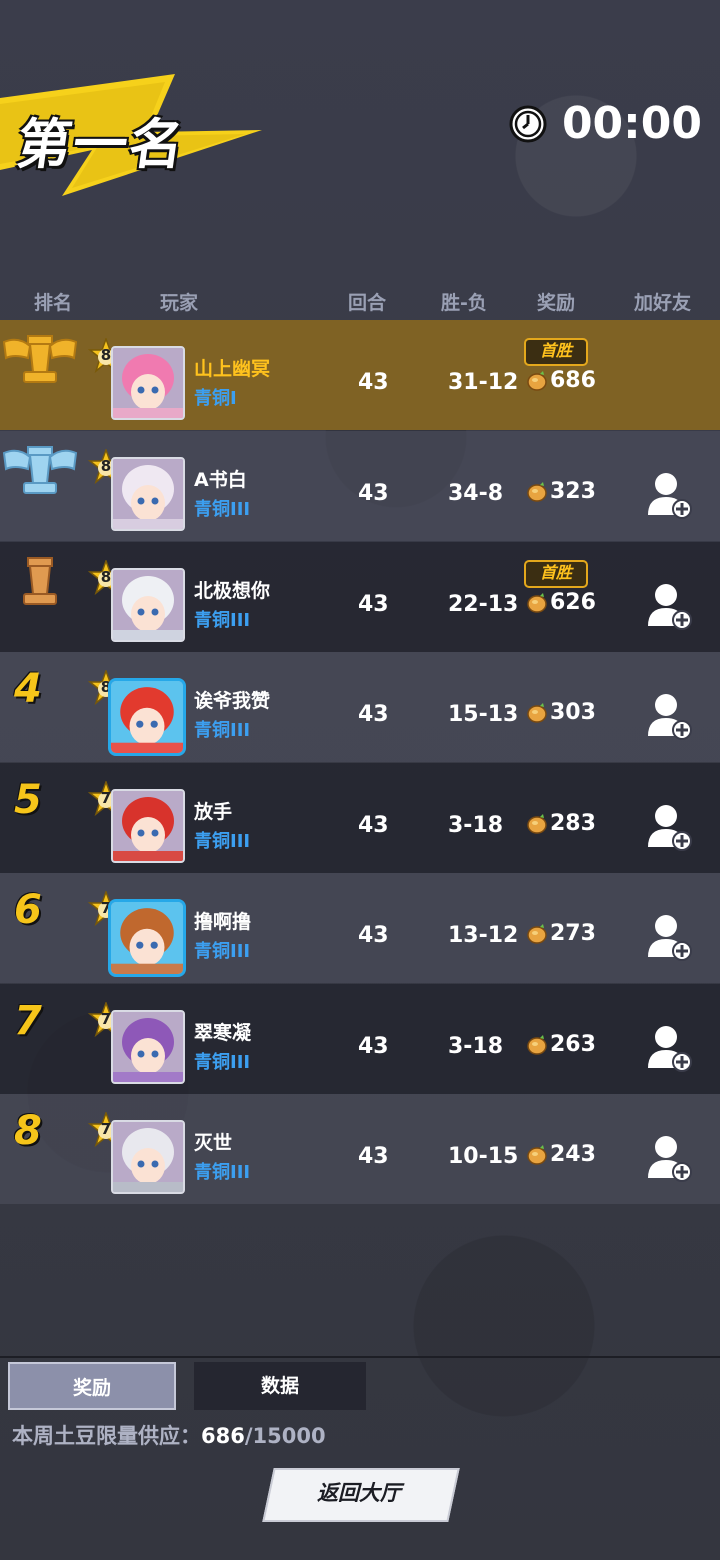 The width and height of the screenshot is (720, 1560). I want to click on supply-current: 686, so click(223, 1436).